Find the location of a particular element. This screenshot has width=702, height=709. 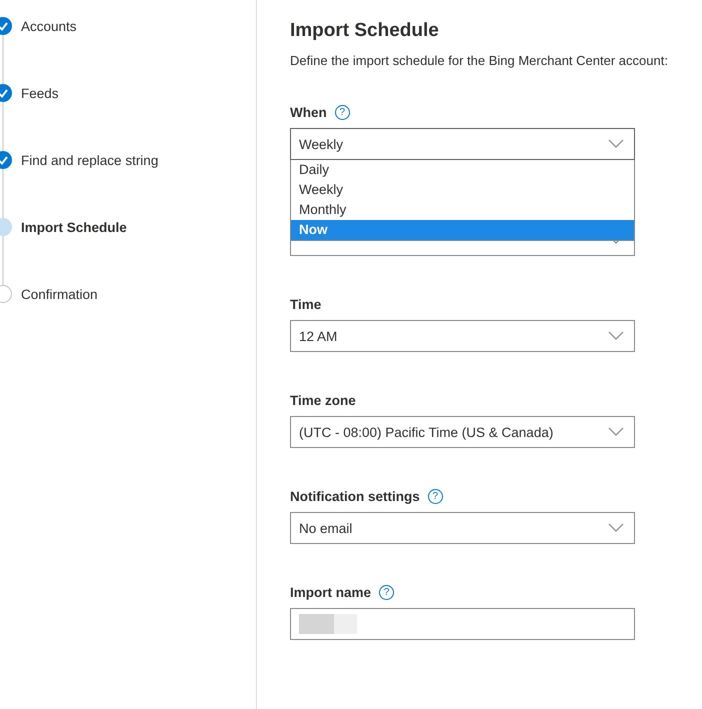

page-title: Import Schedule is located at coordinates (365, 31).